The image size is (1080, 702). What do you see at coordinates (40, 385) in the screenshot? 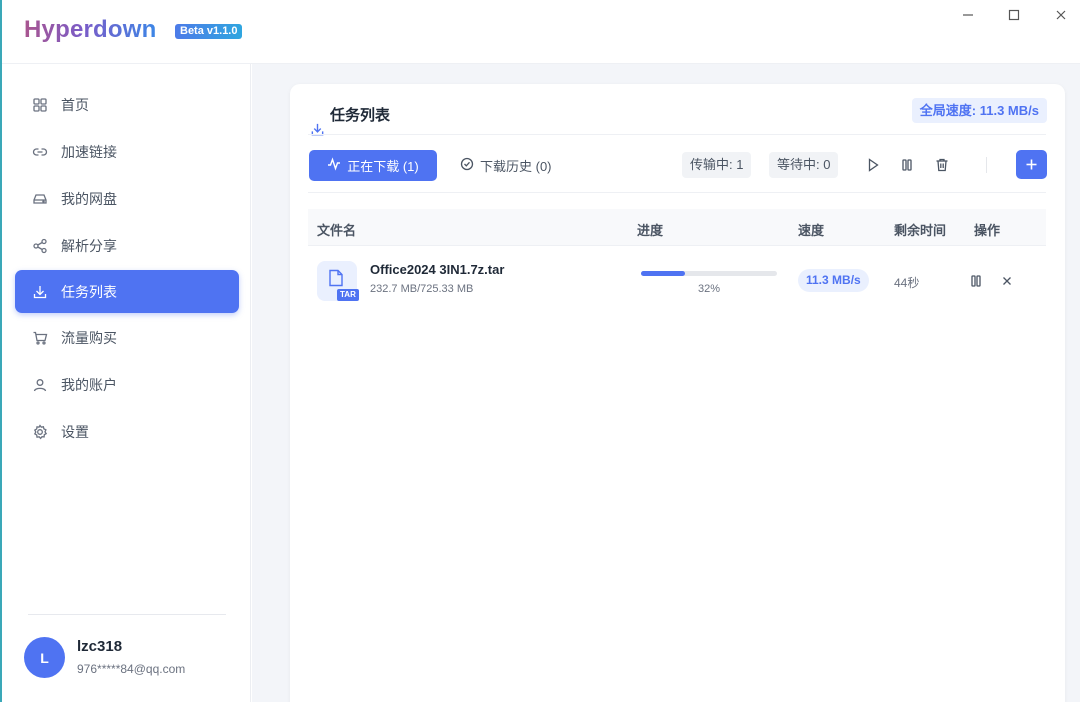
I see `user-icon` at bounding box center [40, 385].